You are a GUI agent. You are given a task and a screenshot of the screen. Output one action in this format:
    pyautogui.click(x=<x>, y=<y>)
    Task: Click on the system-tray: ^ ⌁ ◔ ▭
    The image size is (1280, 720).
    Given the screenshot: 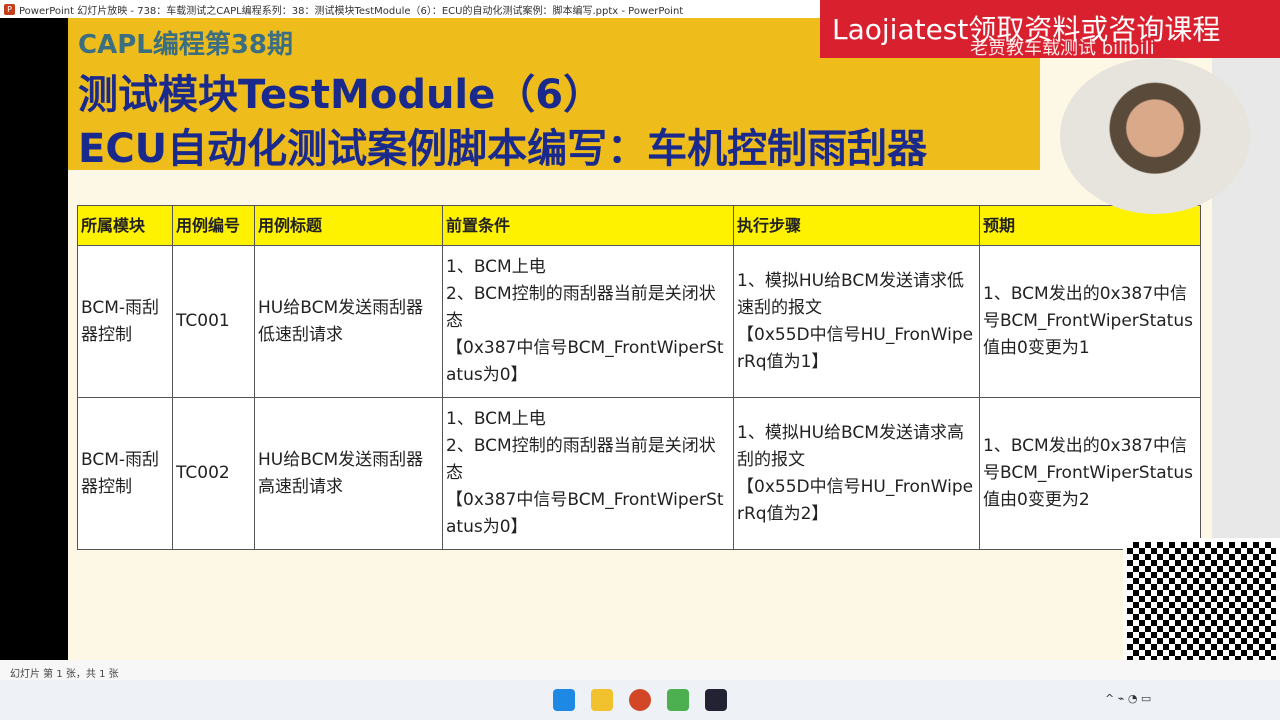 What is the action you would take?
    pyautogui.click(x=1128, y=698)
    